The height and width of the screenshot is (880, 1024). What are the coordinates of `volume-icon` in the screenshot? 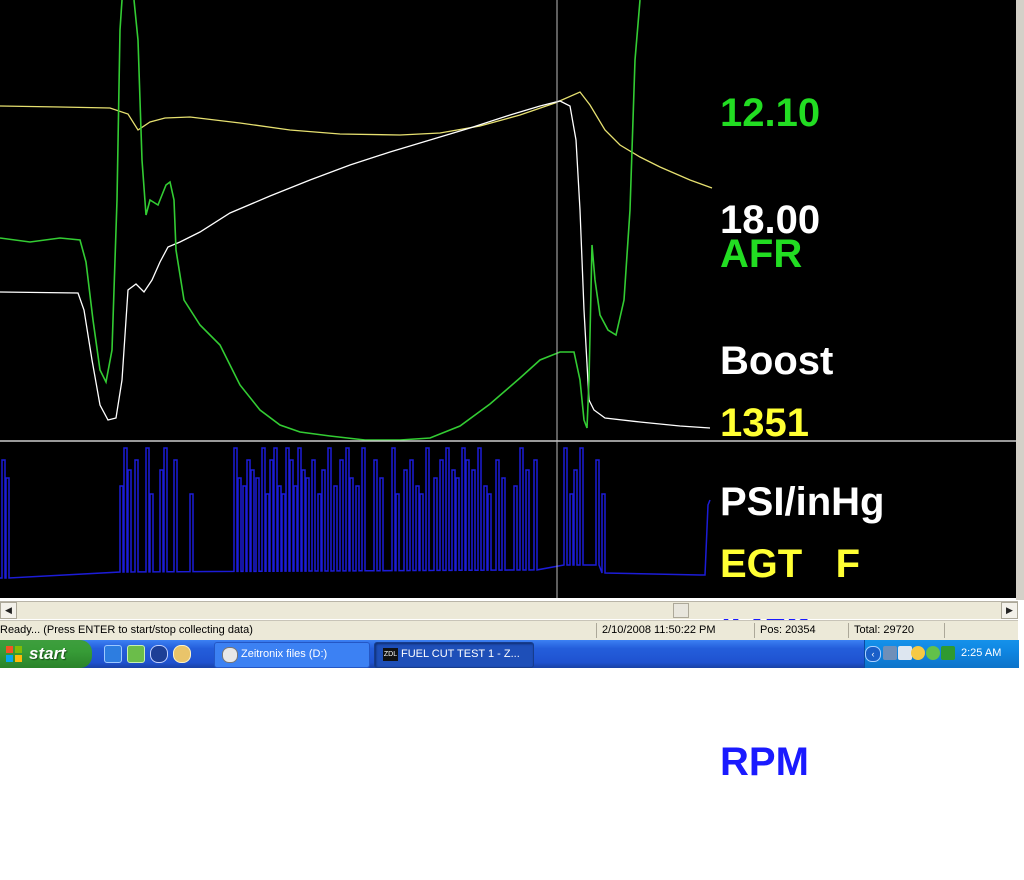 It's located at (905, 653).